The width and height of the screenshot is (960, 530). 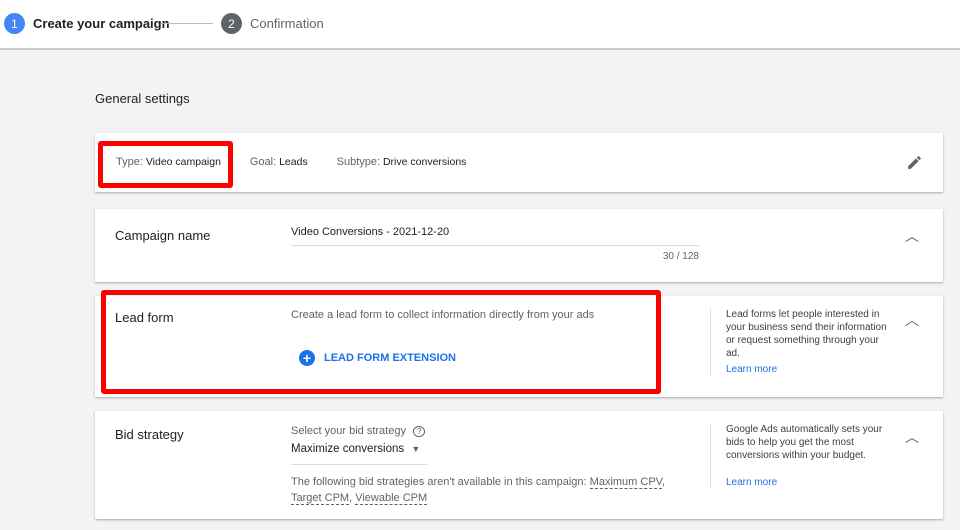 What do you see at coordinates (149, 434) in the screenshot?
I see `bid-strategy-label: Bid strategy` at bounding box center [149, 434].